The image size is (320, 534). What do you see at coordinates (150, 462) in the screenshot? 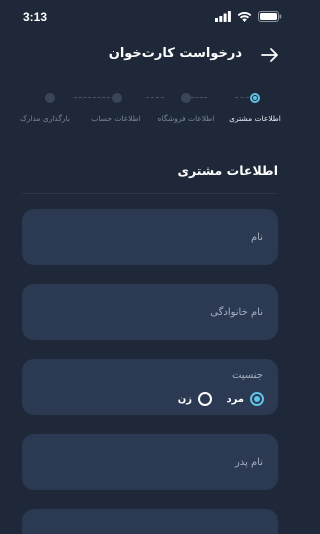
I see `father-name-field: نام پدر` at bounding box center [150, 462].